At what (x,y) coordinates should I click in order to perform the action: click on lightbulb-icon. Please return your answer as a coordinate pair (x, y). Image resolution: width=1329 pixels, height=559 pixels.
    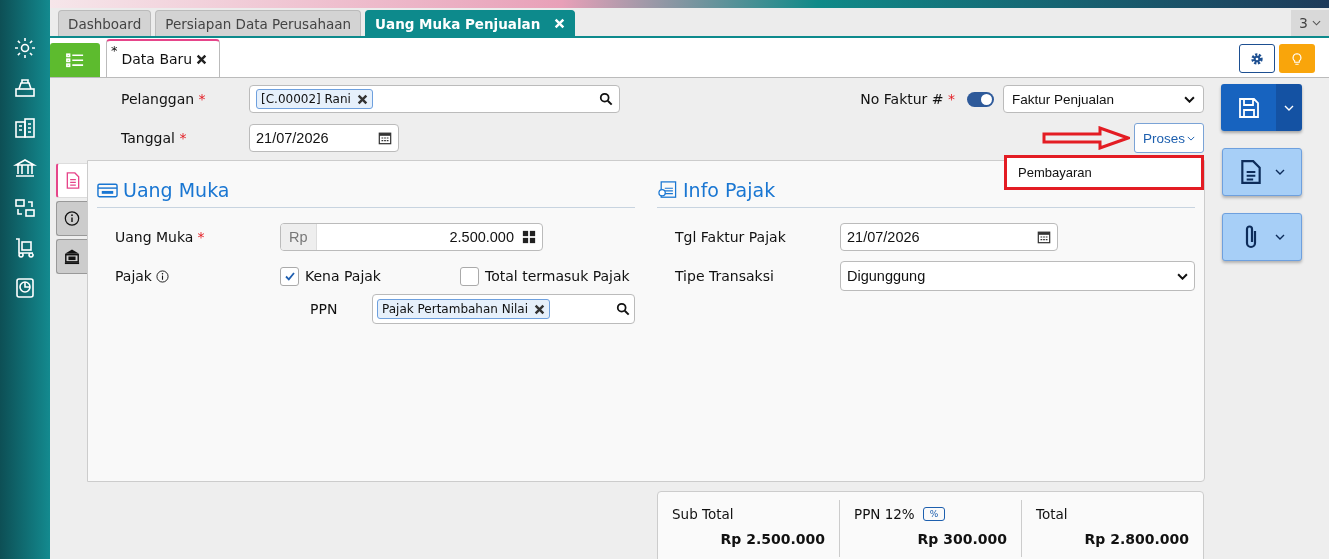
    Looking at the image, I should click on (1297, 58).